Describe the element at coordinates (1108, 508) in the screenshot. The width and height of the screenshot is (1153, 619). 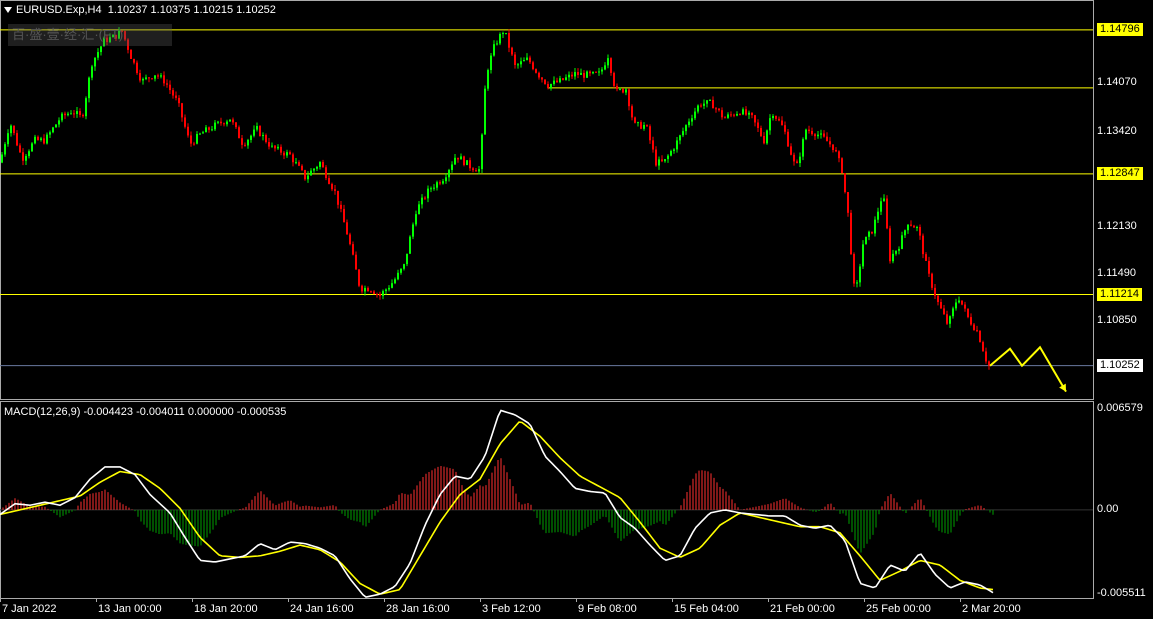
I see `macd-axis-label: 0.00` at that location.